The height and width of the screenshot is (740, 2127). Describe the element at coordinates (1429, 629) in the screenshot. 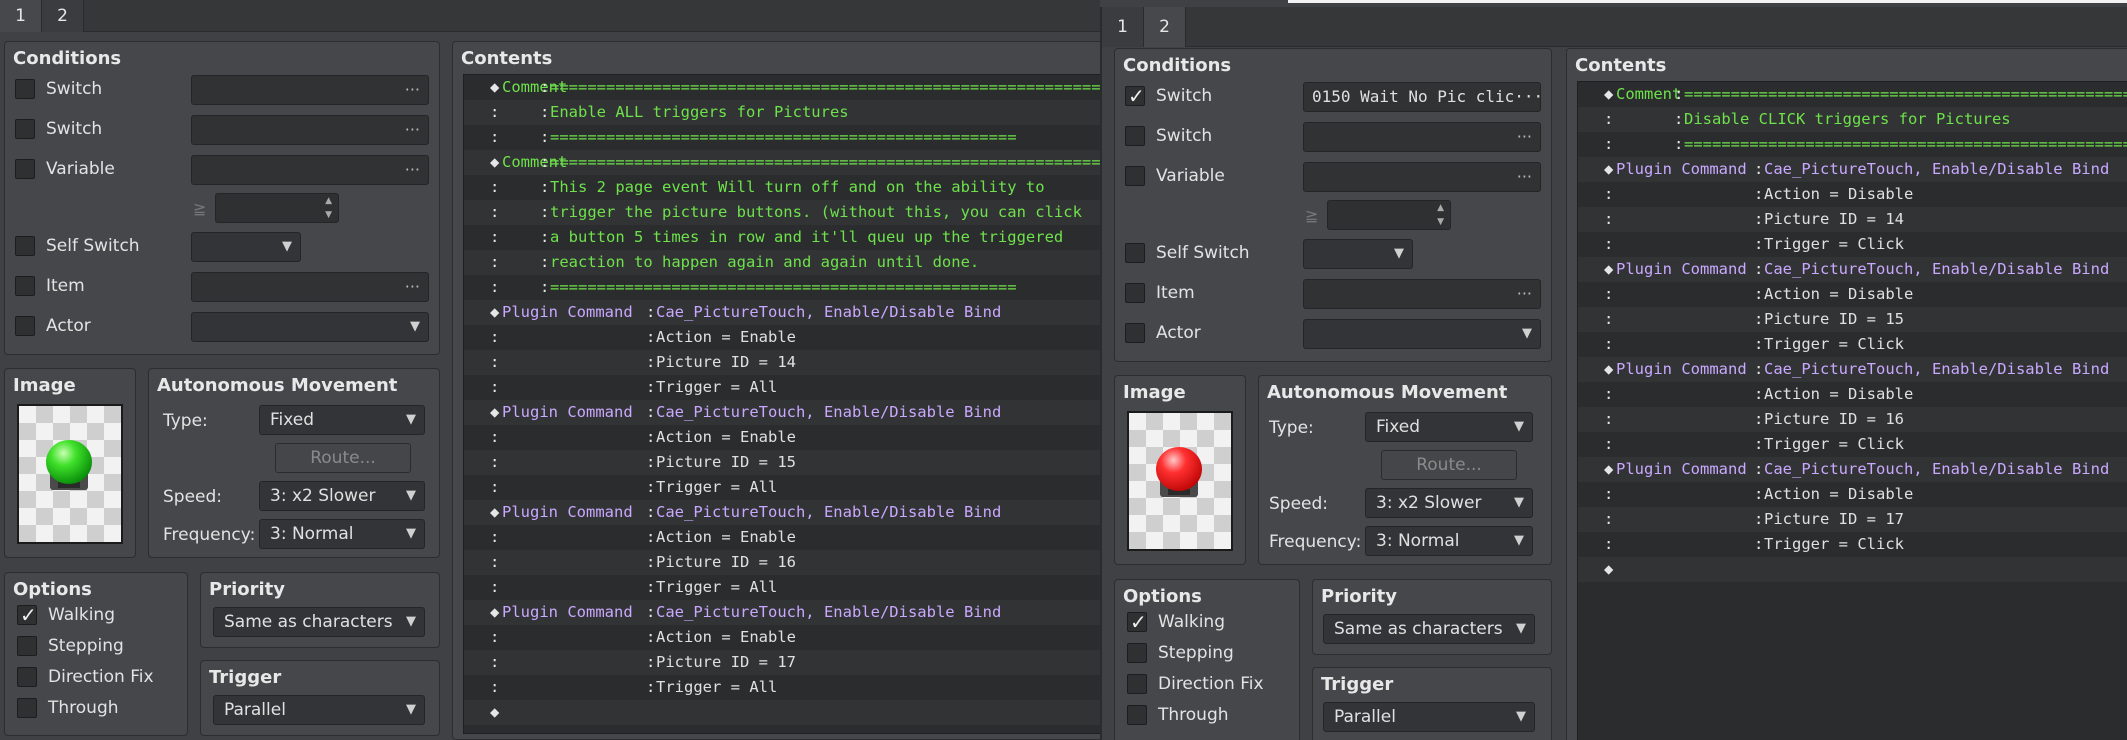

I see `priority-select: Same as characters ▼` at that location.